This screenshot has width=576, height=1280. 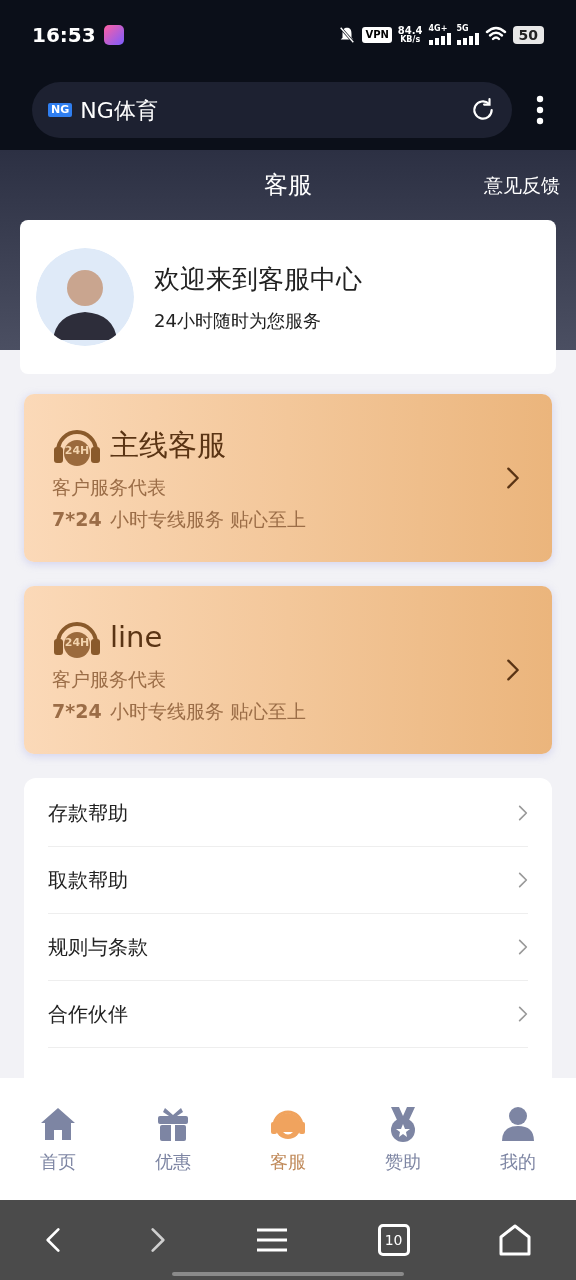 I want to click on welcome-subtitle: 24小时随时为您服务, so click(x=238, y=321).